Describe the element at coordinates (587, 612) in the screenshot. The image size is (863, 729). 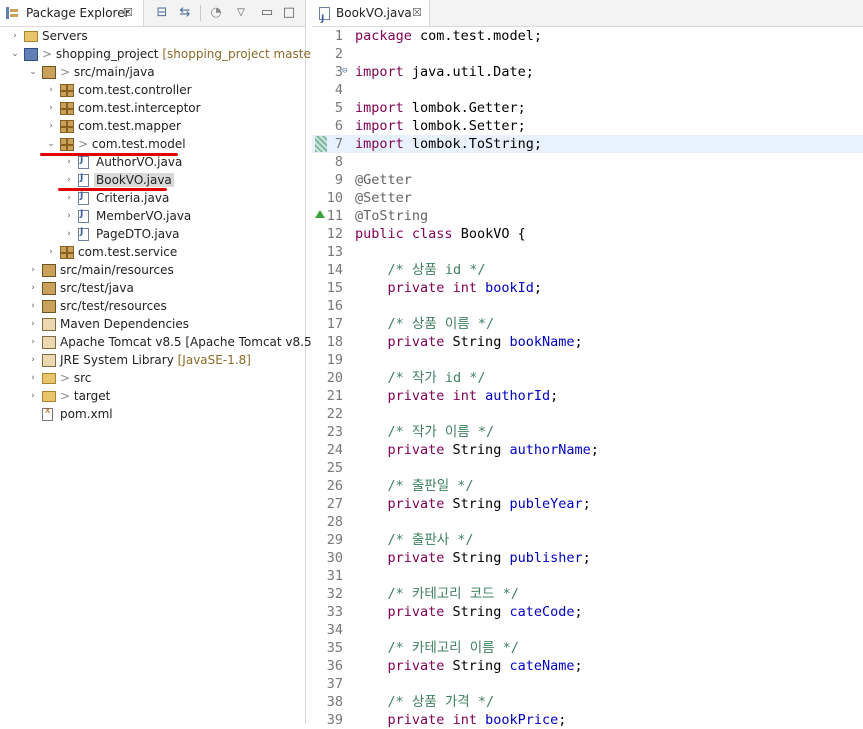
I see `code-line: 33 private String cateCode;` at that location.